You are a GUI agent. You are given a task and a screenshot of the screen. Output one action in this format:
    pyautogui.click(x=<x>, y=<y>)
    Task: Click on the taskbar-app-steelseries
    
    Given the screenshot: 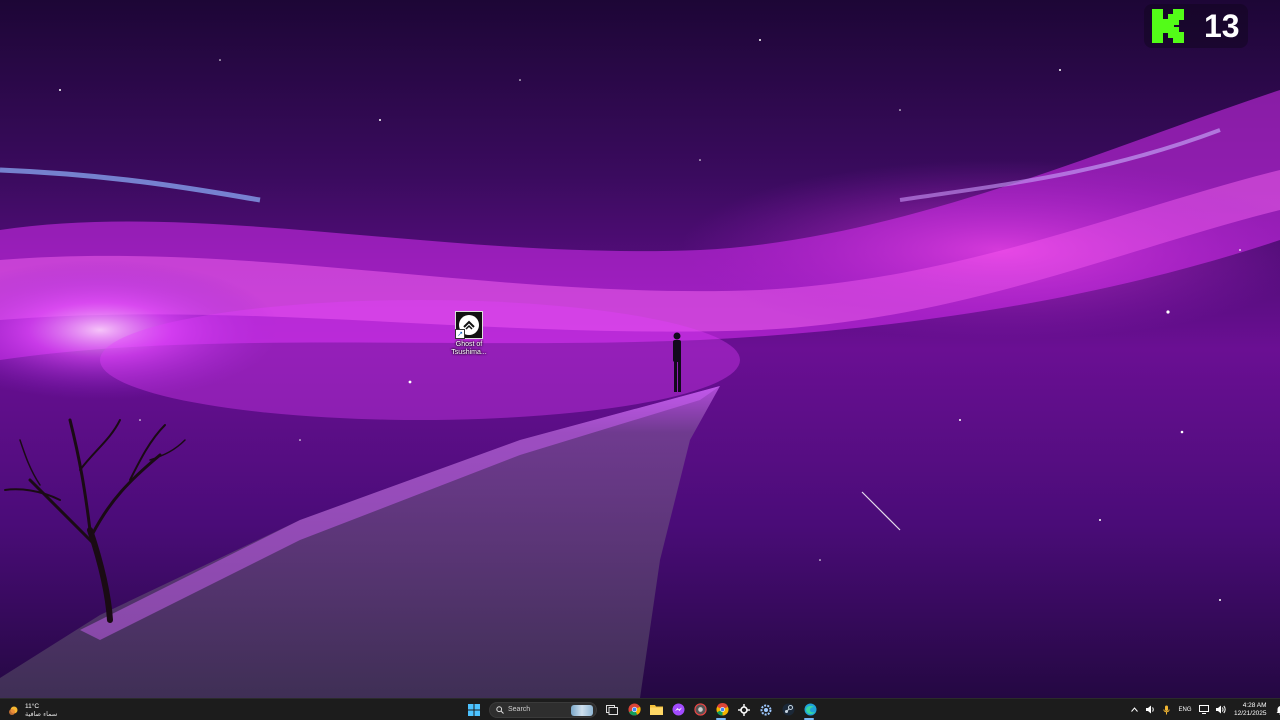 What is the action you would take?
    pyautogui.click(x=744, y=709)
    